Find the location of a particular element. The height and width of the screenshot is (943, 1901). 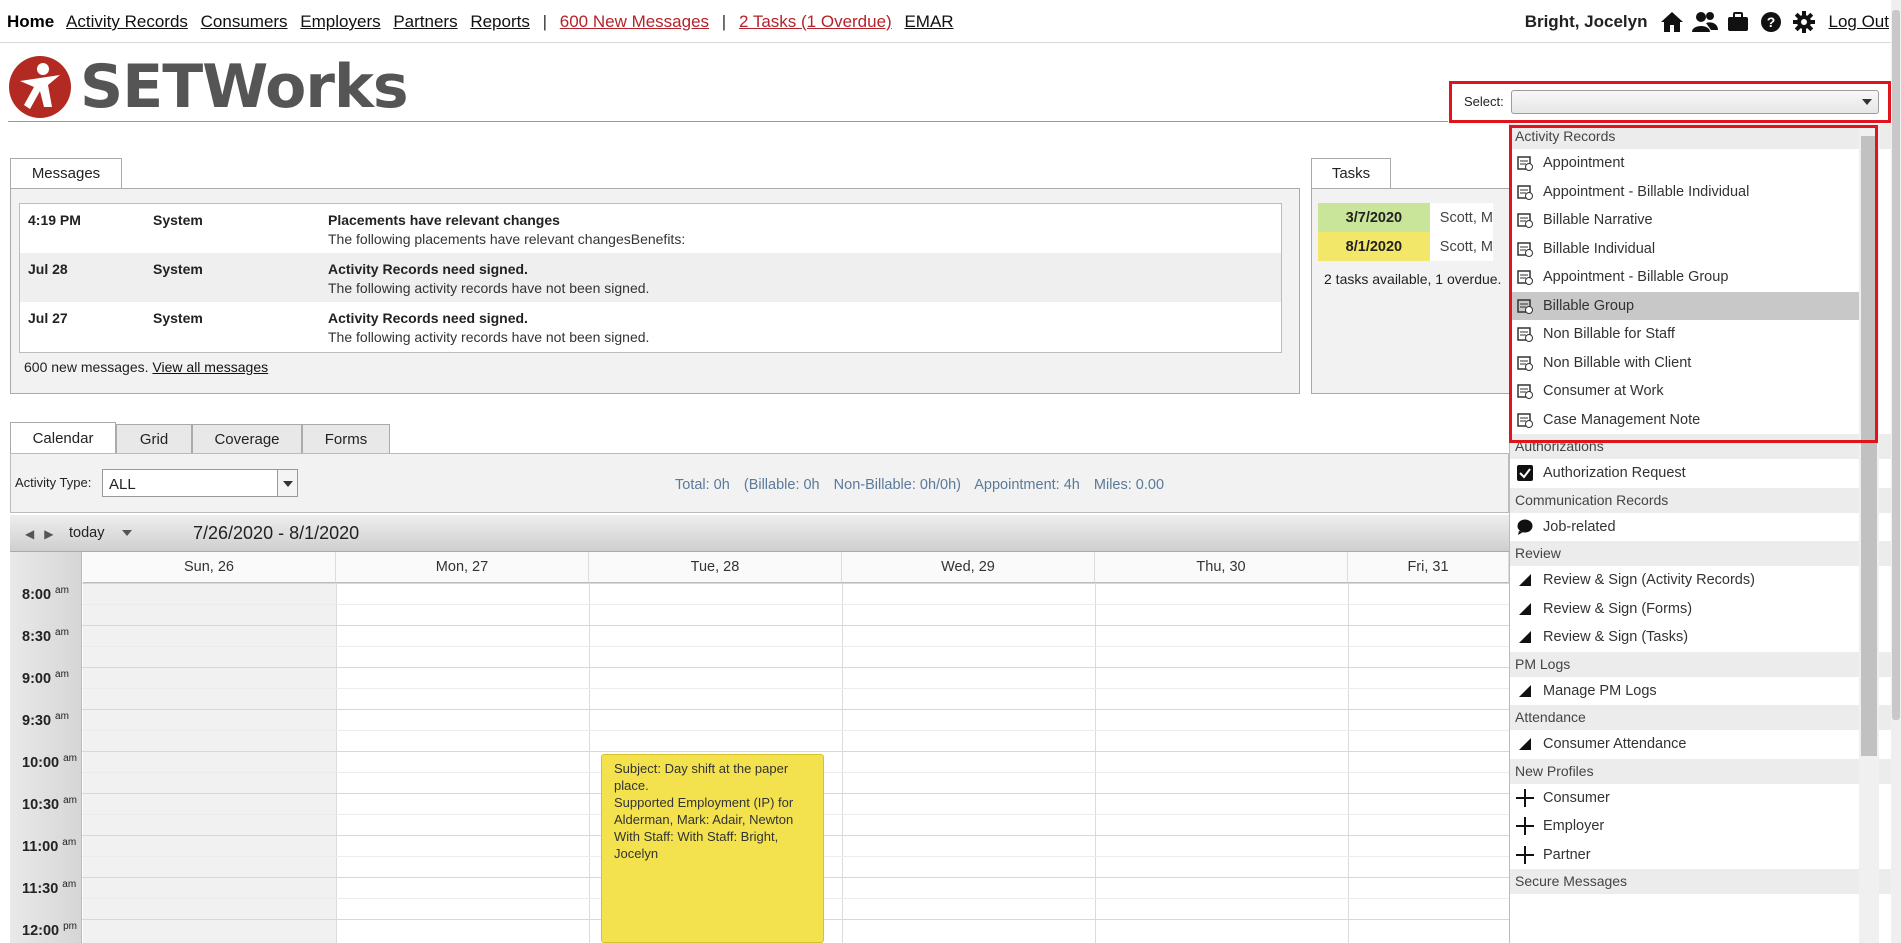

nav-new-messages: 600 New Messages is located at coordinates (634, 21).